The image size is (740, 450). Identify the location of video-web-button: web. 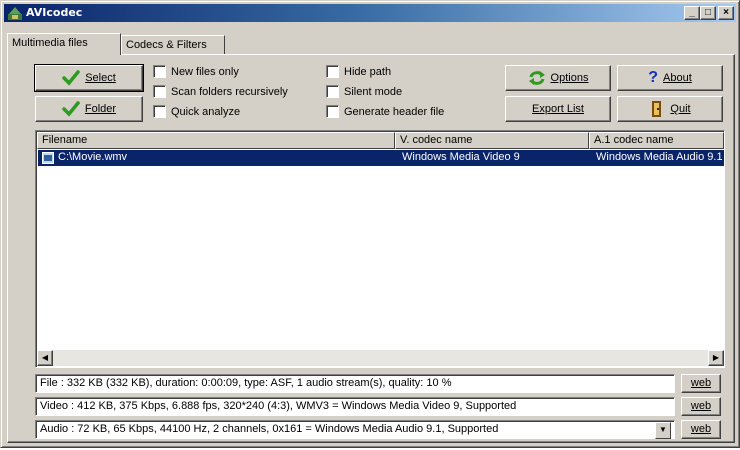
(701, 406).